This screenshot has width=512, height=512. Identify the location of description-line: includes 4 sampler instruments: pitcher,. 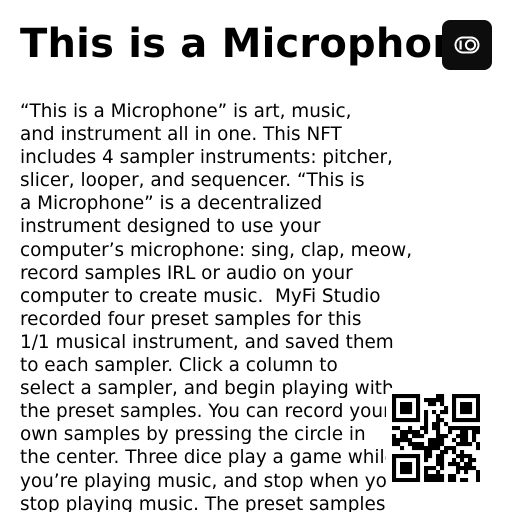
(206, 158).